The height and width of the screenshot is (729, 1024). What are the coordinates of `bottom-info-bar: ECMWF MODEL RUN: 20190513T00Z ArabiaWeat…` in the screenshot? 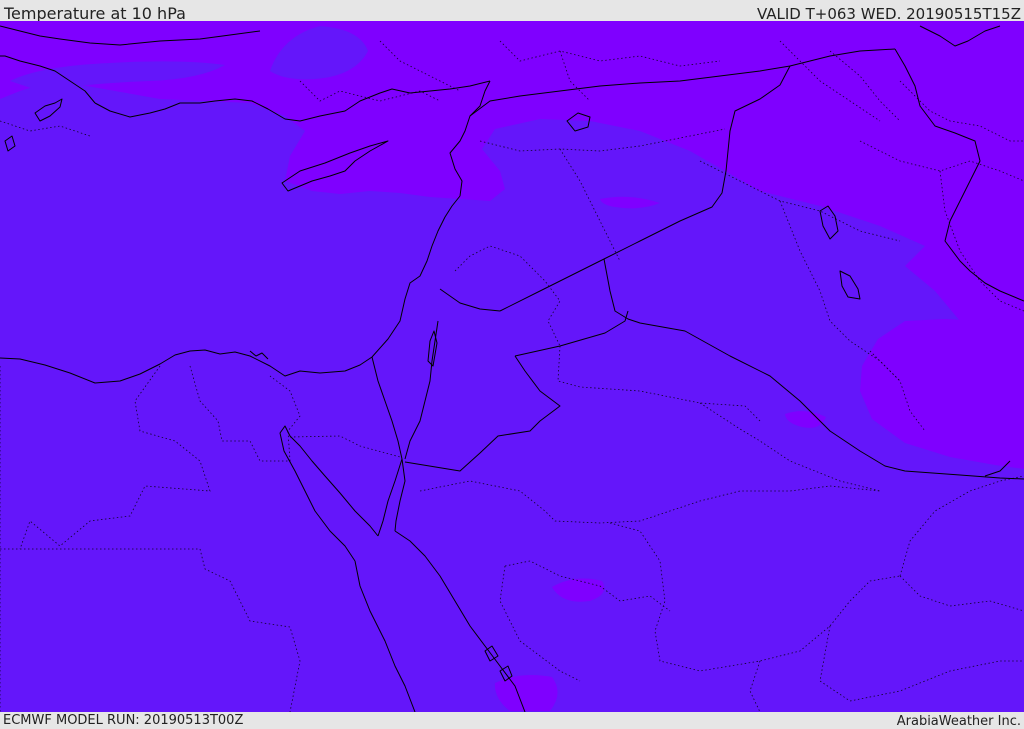 It's located at (512, 720).